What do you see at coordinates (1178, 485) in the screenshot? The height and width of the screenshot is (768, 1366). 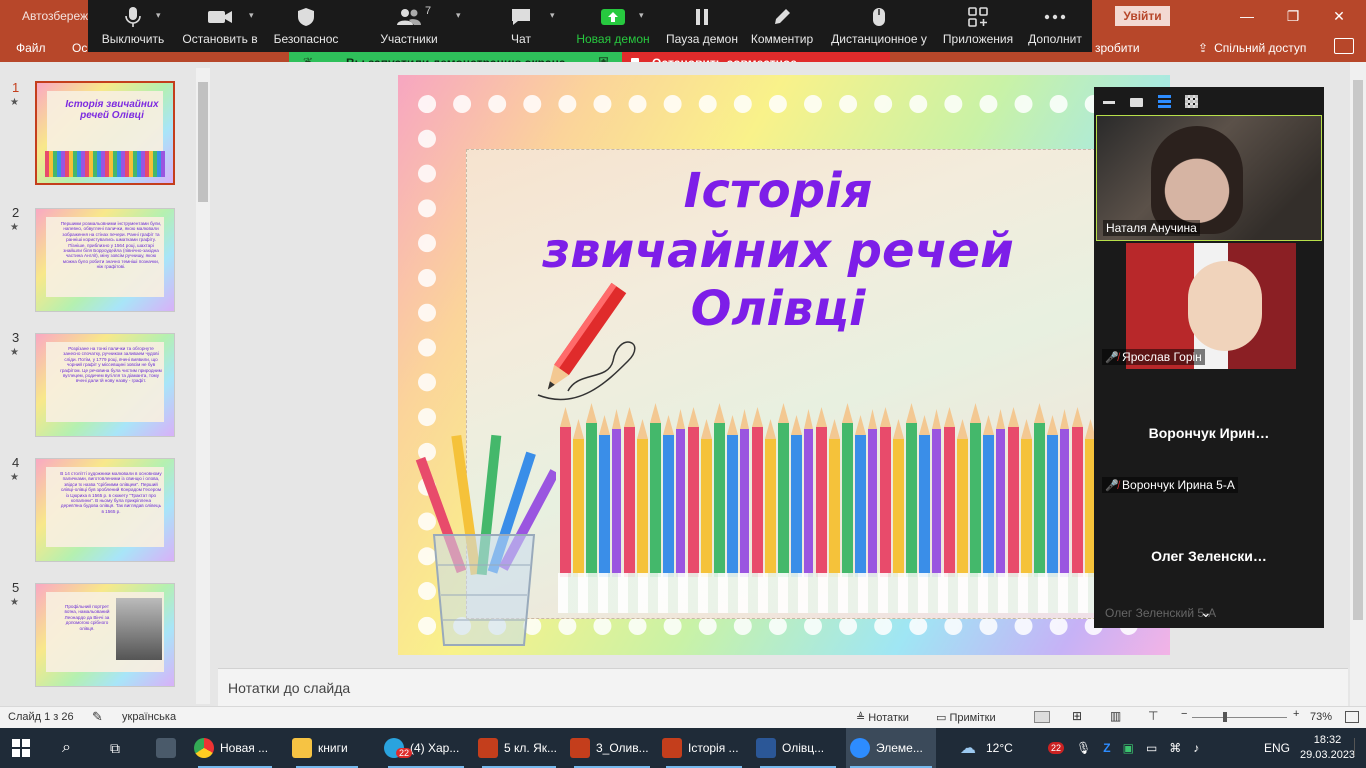 I see `participant-name: Ворончук Ирина 5-А` at bounding box center [1178, 485].